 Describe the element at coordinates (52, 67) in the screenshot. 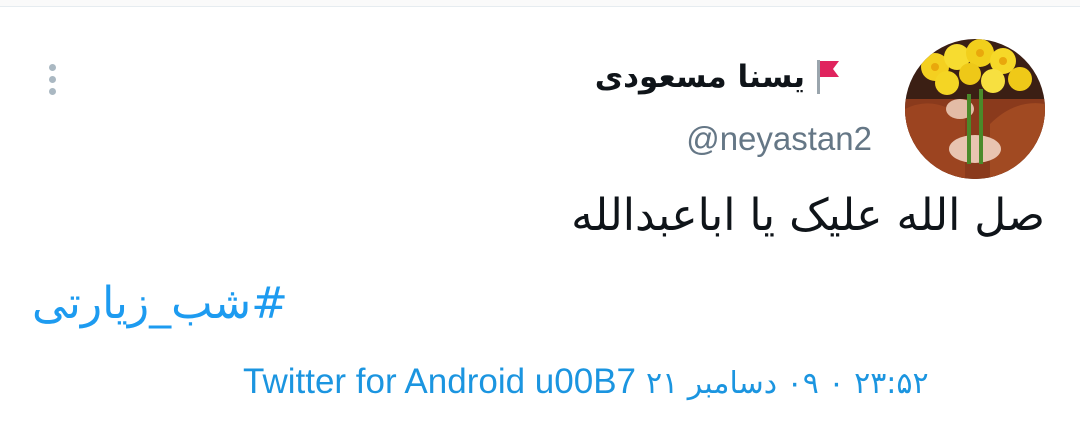

I see `more-vertical-icon` at that location.